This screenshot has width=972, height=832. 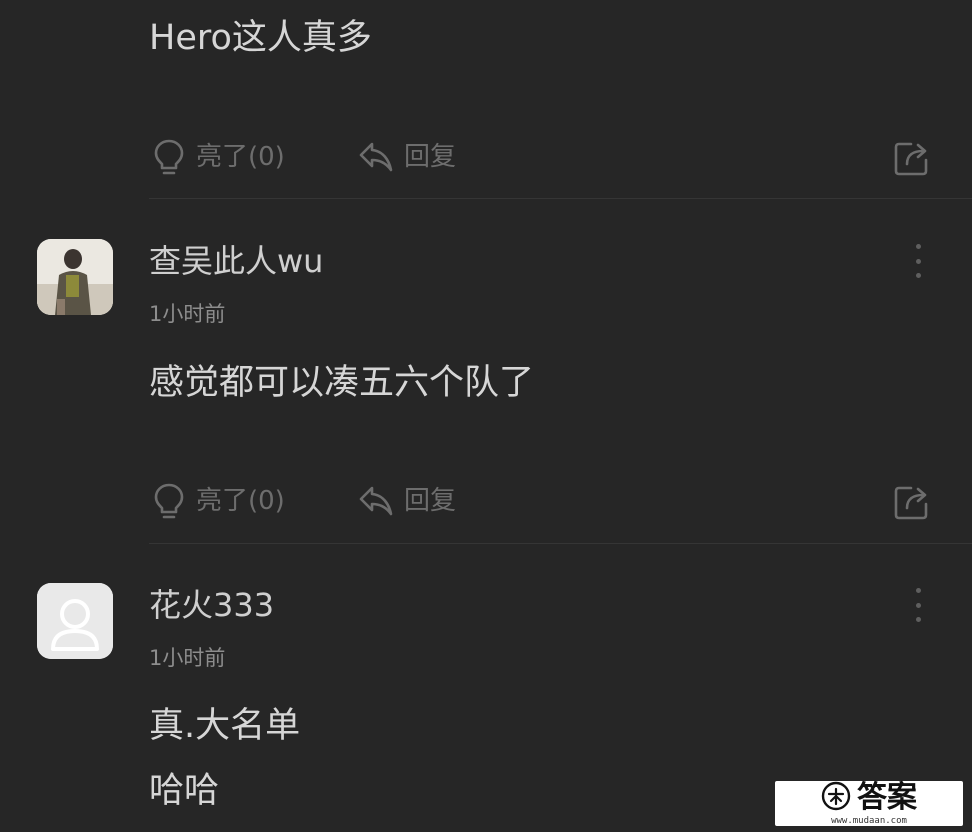 What do you see at coordinates (869, 821) in the screenshot?
I see `watermark-url: www.mudaan.com` at bounding box center [869, 821].